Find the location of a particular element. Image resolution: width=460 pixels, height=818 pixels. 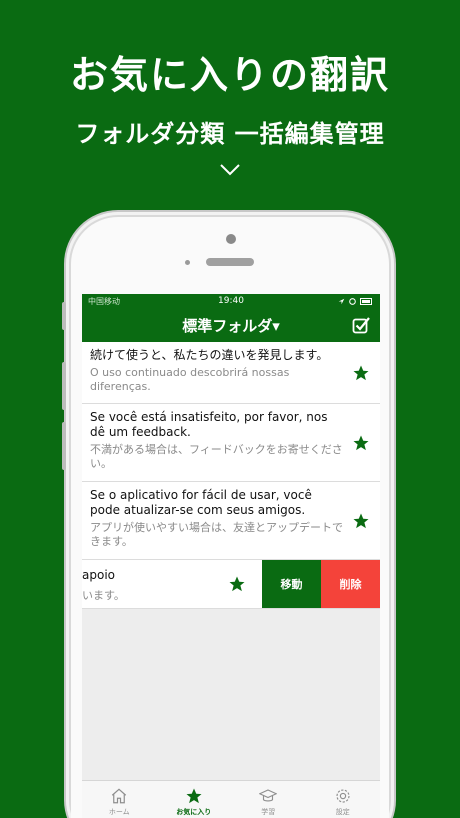

clock: 19:40 is located at coordinates (231, 301).